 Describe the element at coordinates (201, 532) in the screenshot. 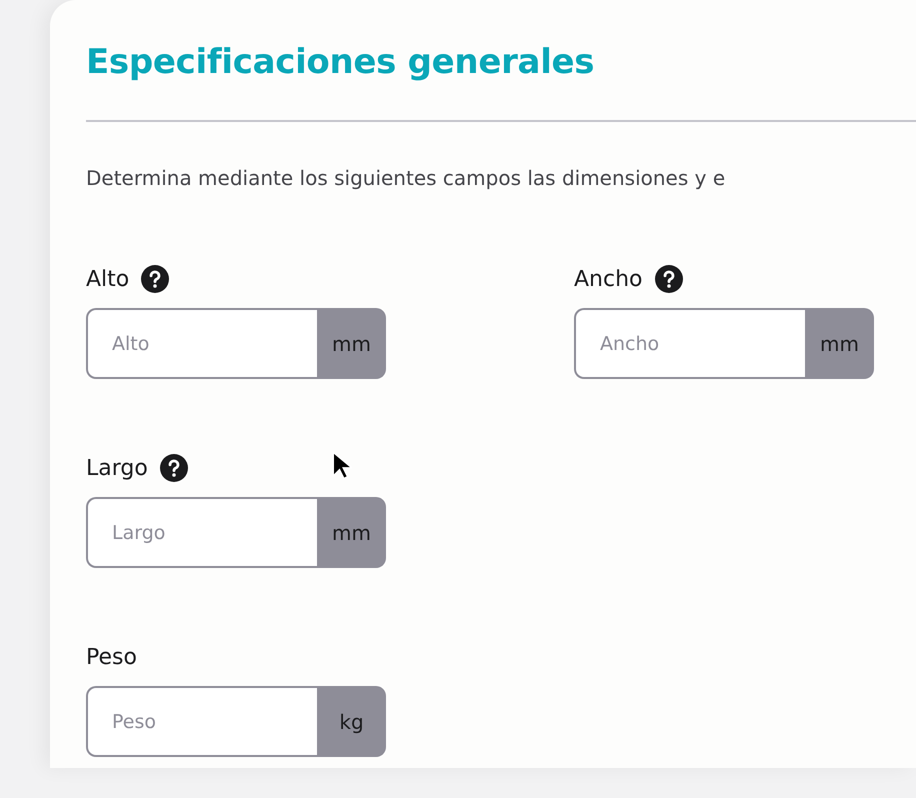

I see `input-field: Largo` at that location.